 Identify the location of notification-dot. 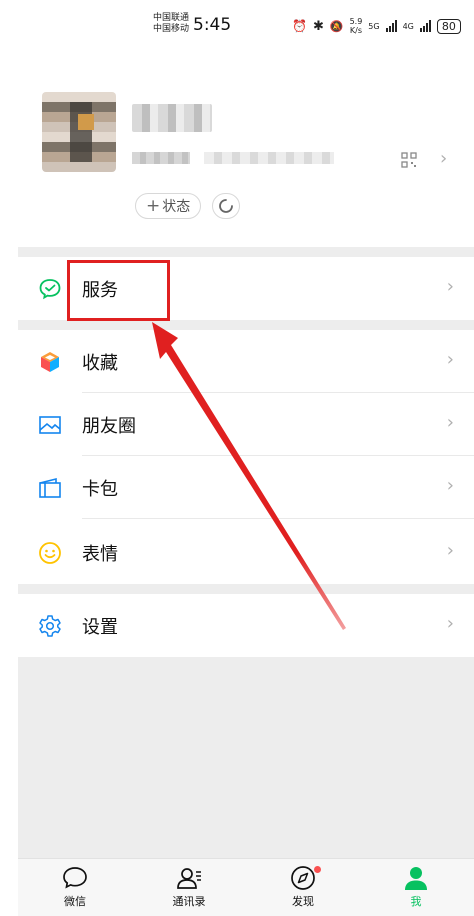
(317, 869).